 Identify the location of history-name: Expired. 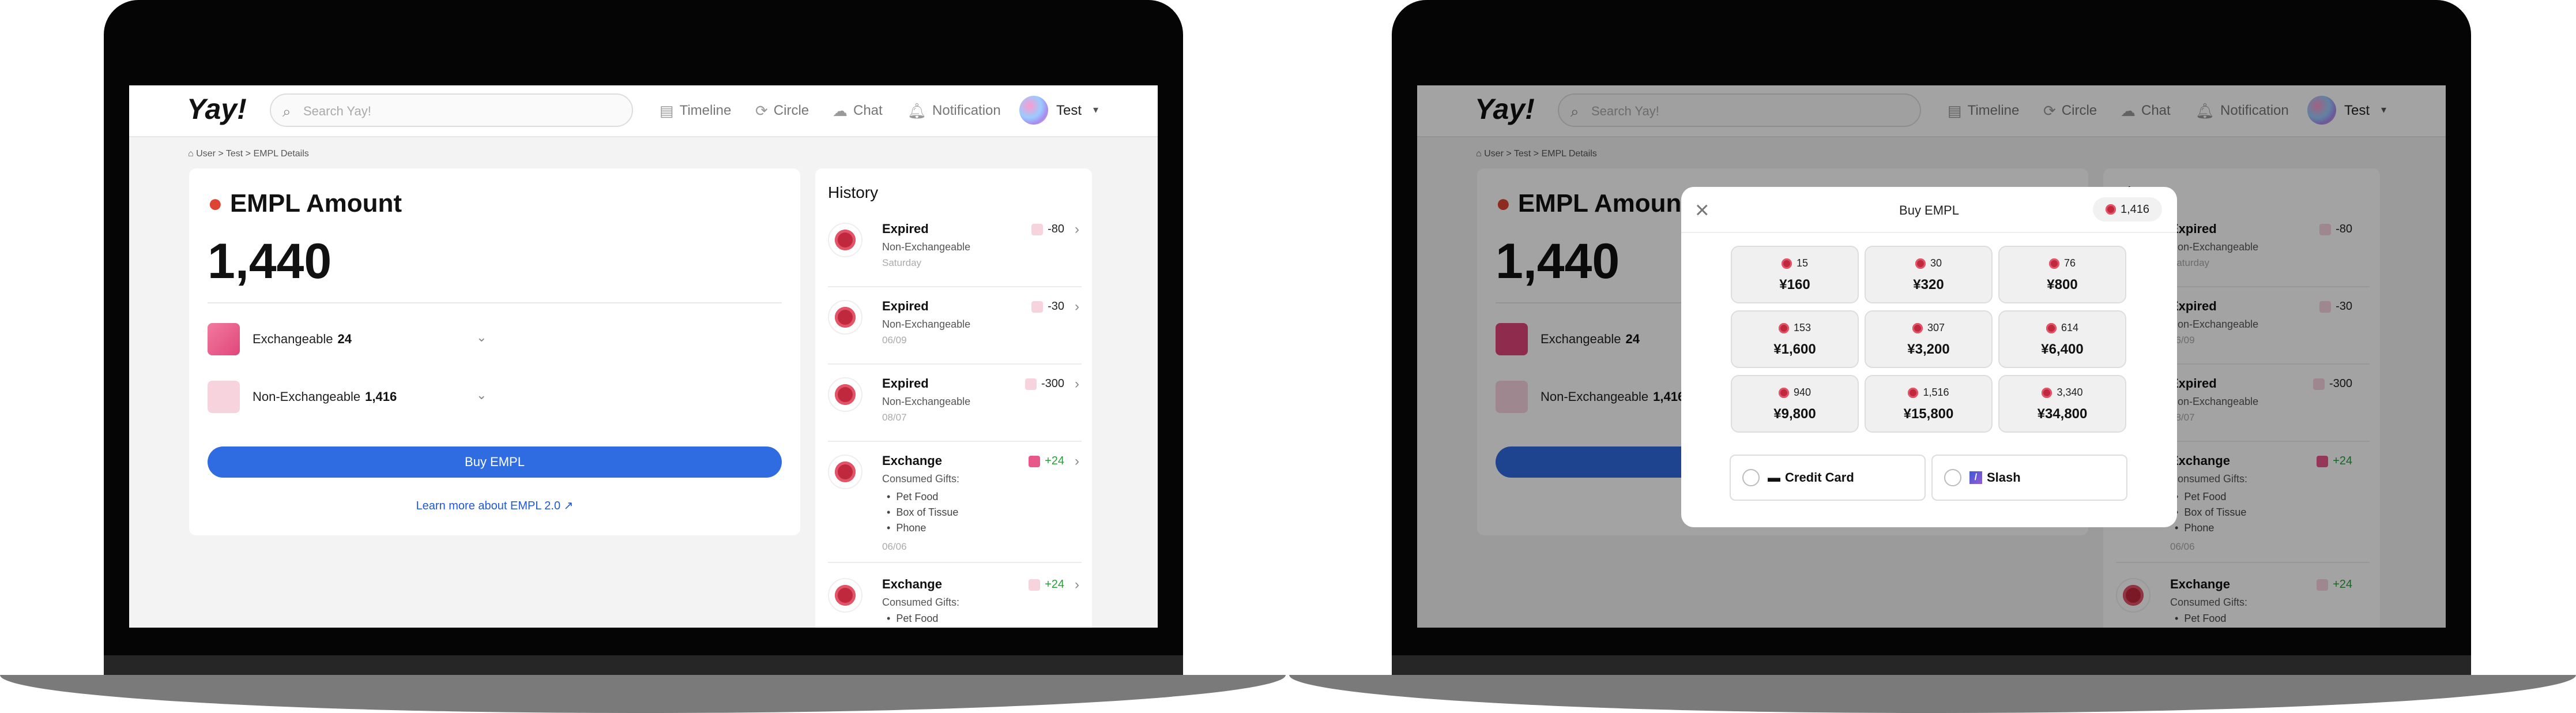
(905, 383).